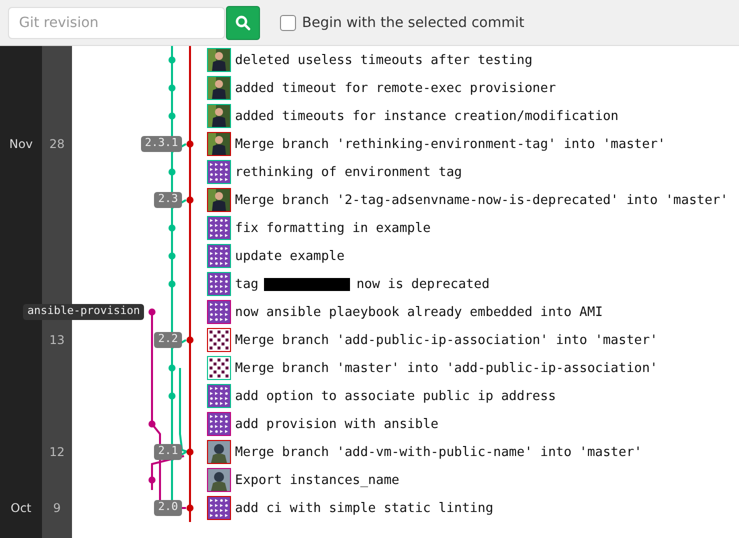 Image resolution: width=739 pixels, height=538 pixels. What do you see at coordinates (427, 116) in the screenshot?
I see `commit-message: added timeouts for instance creation/modification` at bounding box center [427, 116].